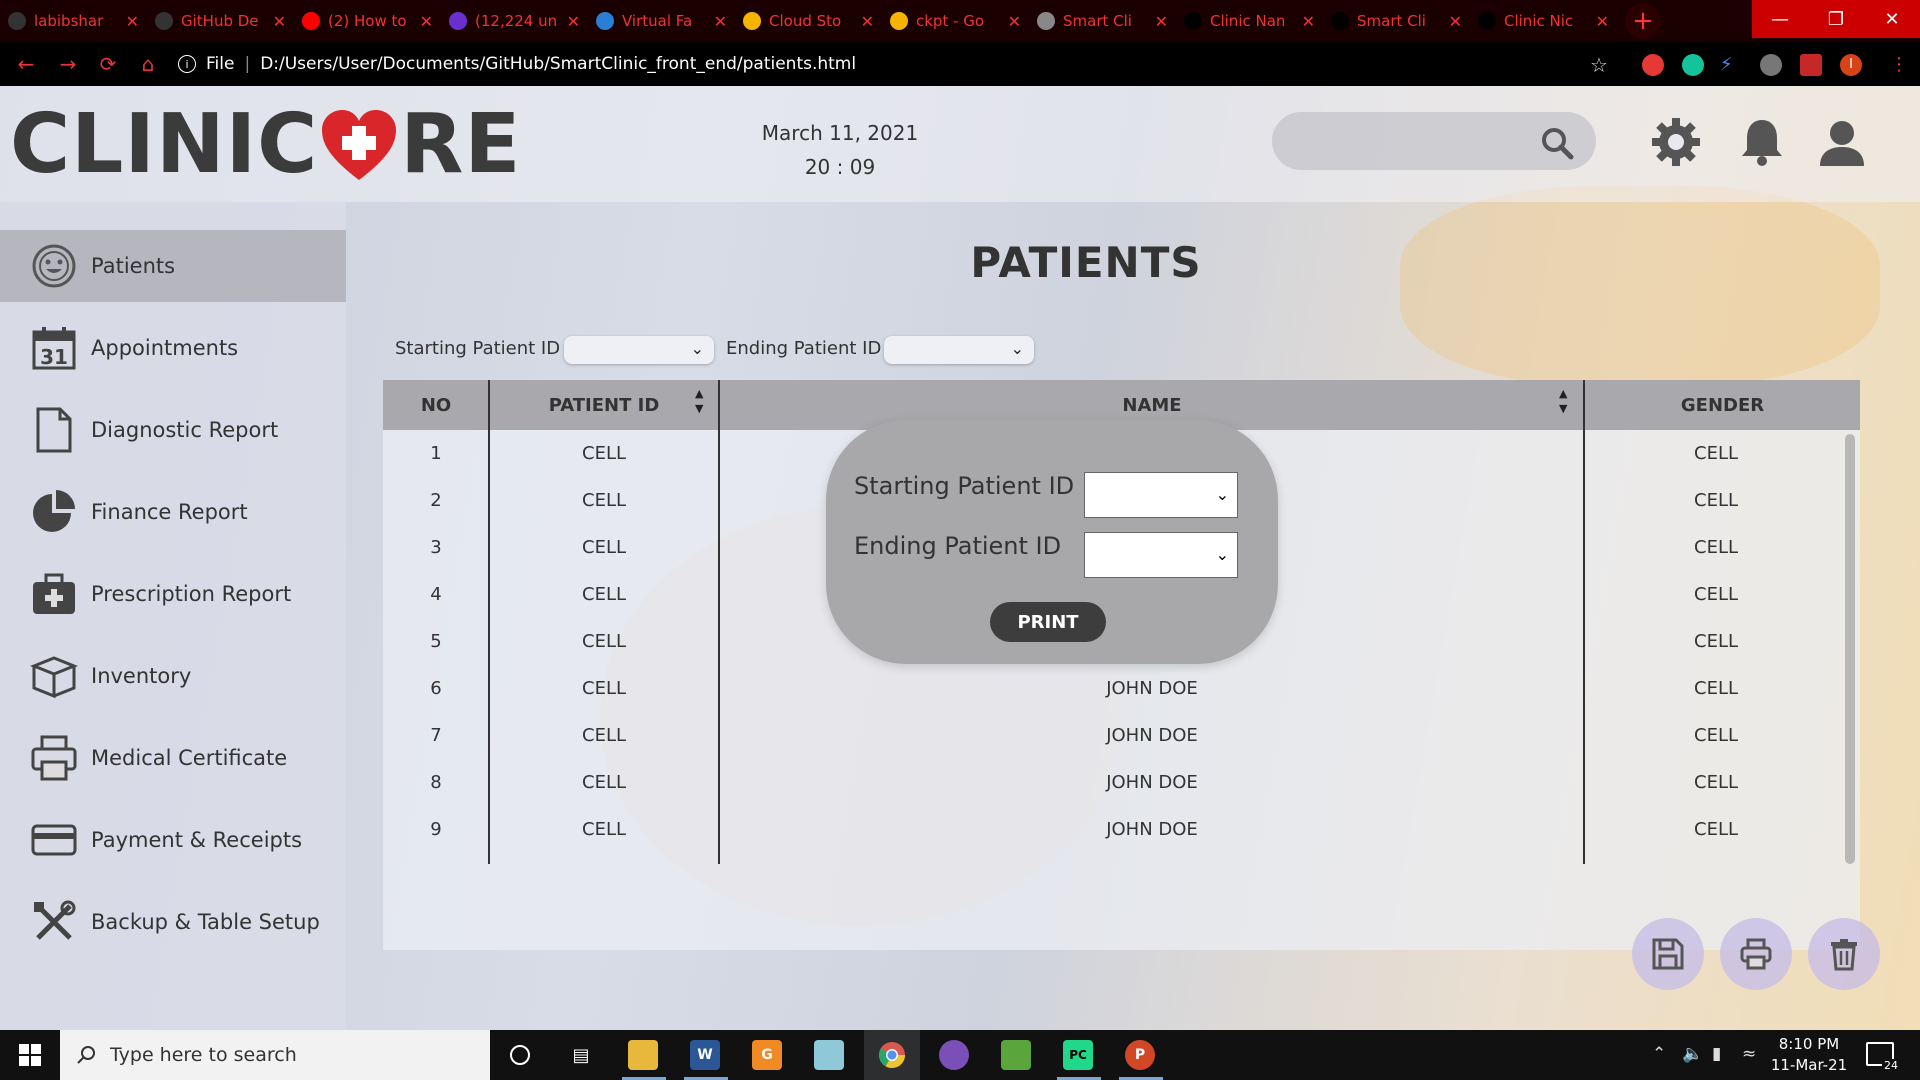 This screenshot has height=1080, width=1920. I want to click on sidebar-item-inventory: Inventory, so click(173, 676).